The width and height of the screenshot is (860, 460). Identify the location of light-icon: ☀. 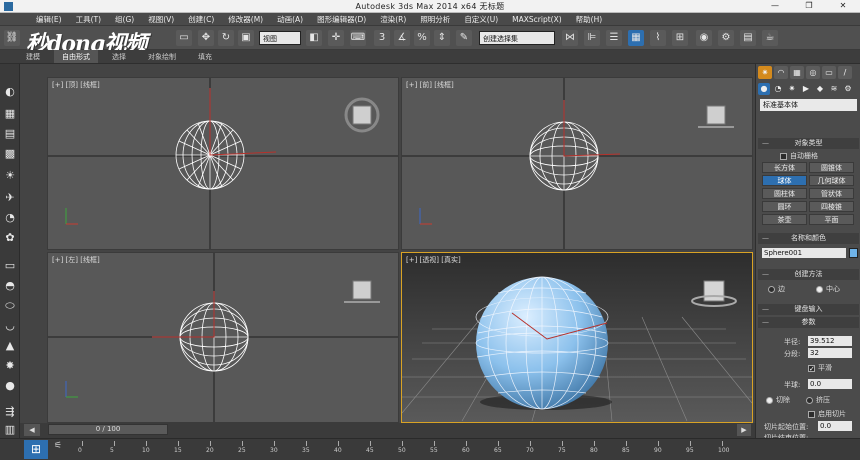
(10, 176).